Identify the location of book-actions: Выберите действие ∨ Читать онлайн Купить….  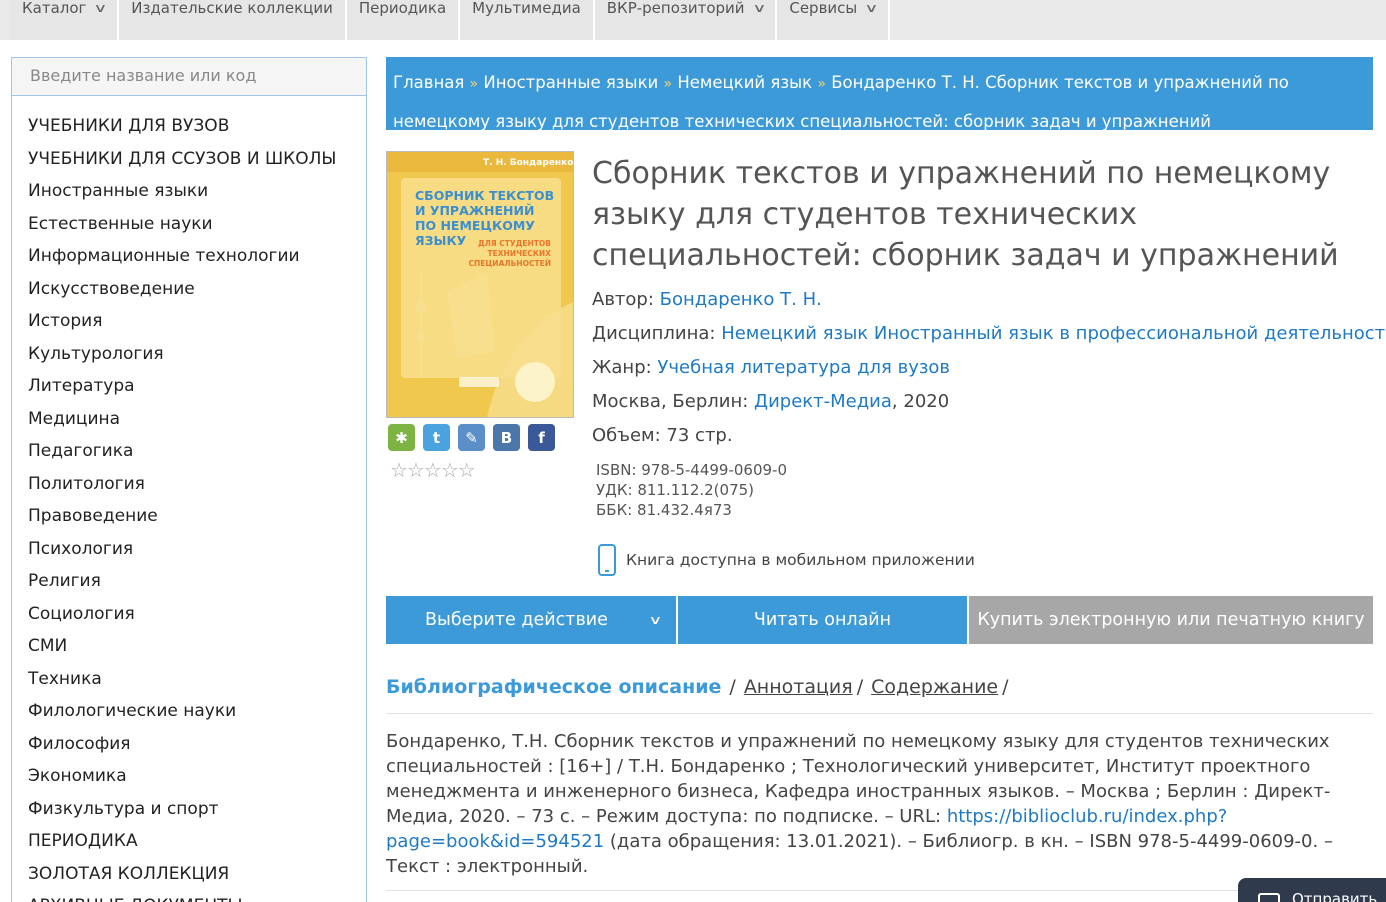
(880, 620).